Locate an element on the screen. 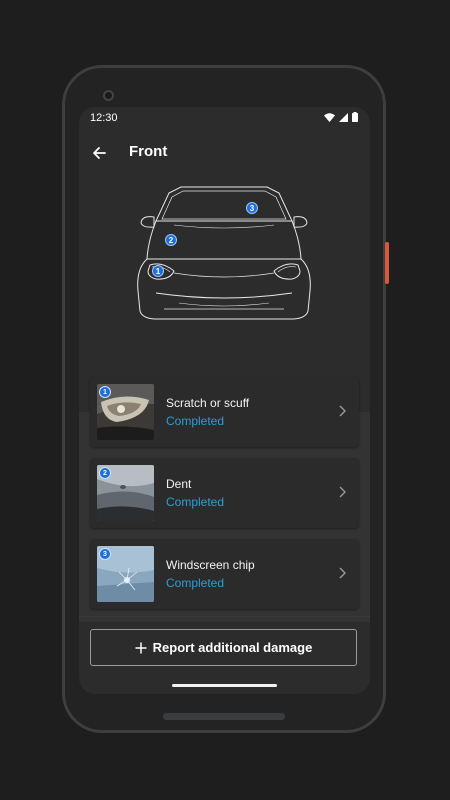 Image resolution: width=450 pixels, height=800 pixels. report-damage-button: Report additional damage is located at coordinates (223, 647).